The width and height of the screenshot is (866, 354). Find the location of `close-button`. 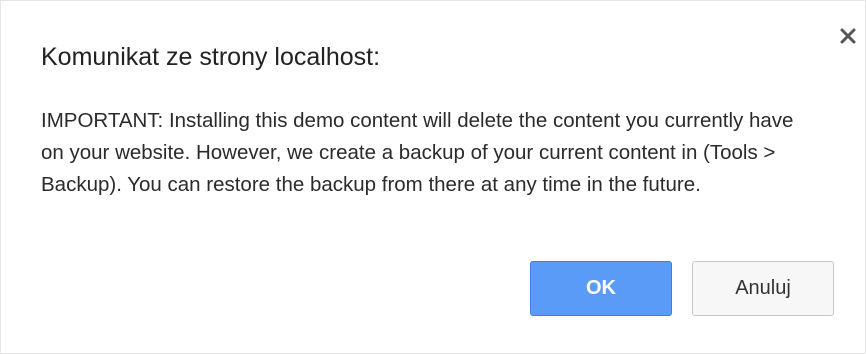

close-button is located at coordinates (848, 36).